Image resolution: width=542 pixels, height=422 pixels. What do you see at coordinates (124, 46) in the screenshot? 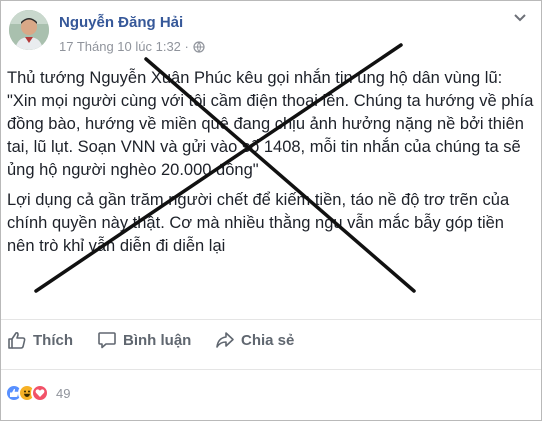
I see `post-timestamp: 17 Tháng 10 lúc 1:32 ·` at bounding box center [124, 46].